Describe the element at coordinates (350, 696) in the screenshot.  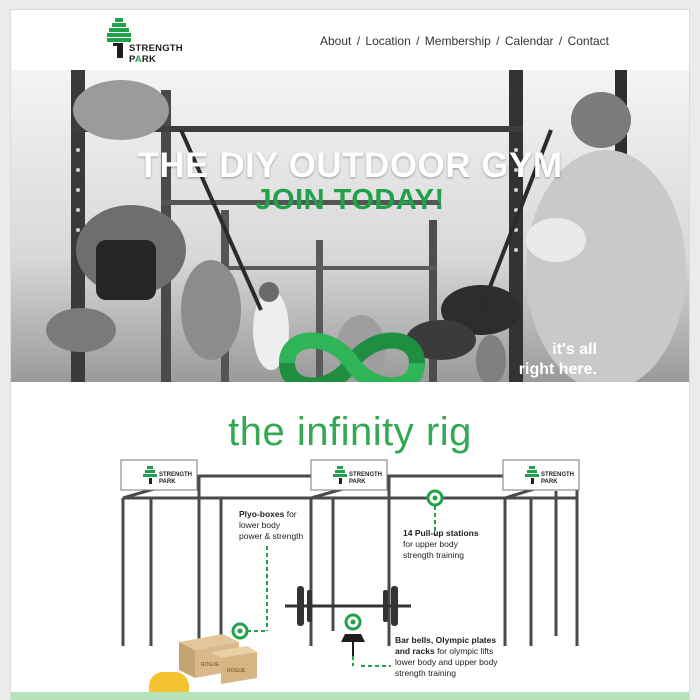
I see `next-section-band` at that location.